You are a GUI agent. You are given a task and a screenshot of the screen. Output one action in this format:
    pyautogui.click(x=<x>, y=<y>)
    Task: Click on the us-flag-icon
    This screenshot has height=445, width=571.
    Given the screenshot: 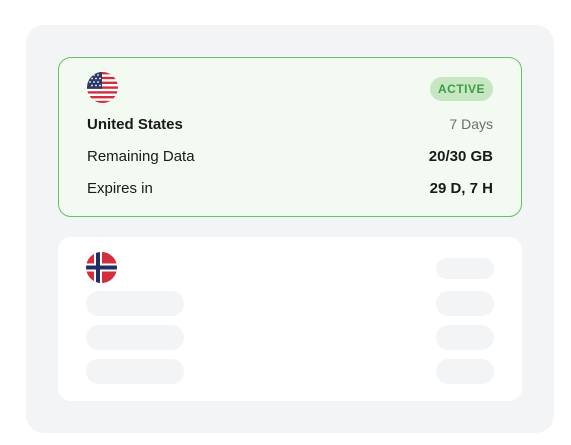 What is the action you would take?
    pyautogui.click(x=102, y=87)
    